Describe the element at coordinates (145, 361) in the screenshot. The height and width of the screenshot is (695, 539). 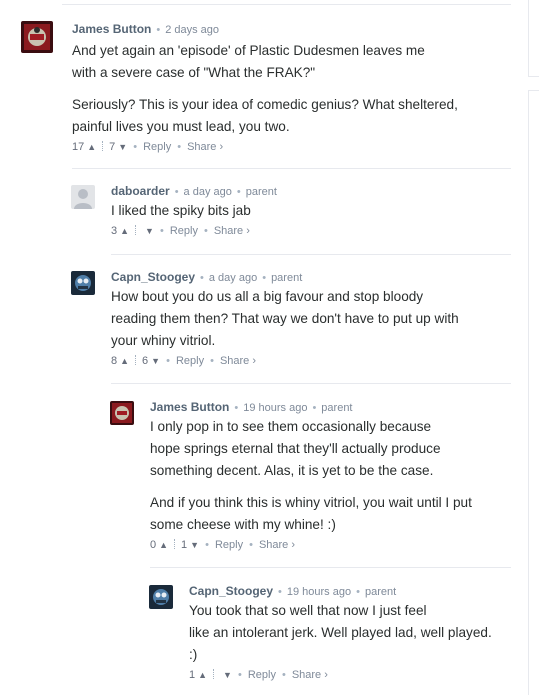
I see `downvote-count: 6` at that location.